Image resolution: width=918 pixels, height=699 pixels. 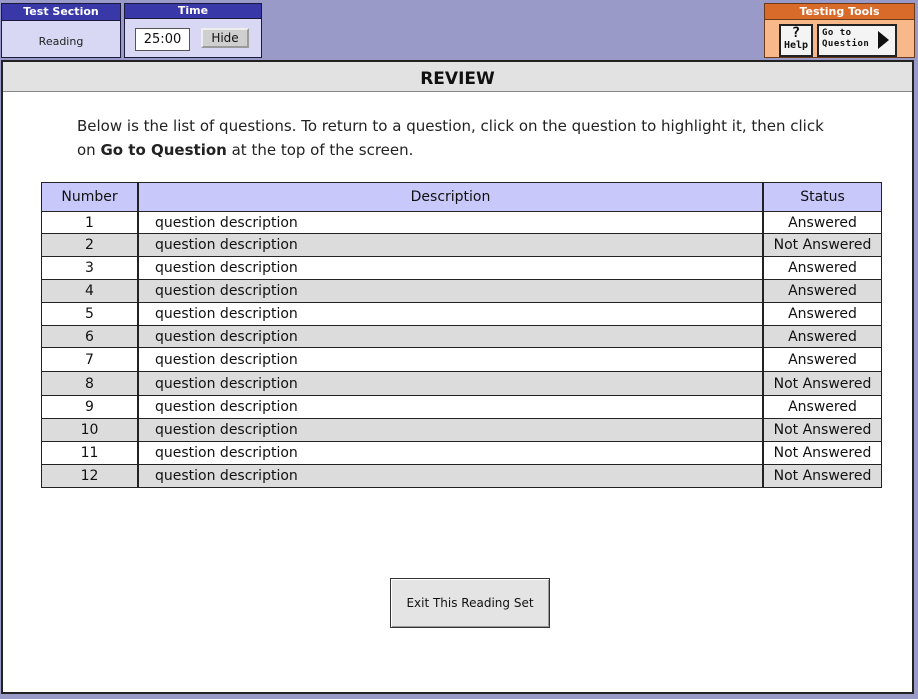 I want to click on help-button: ? Help, so click(x=796, y=40).